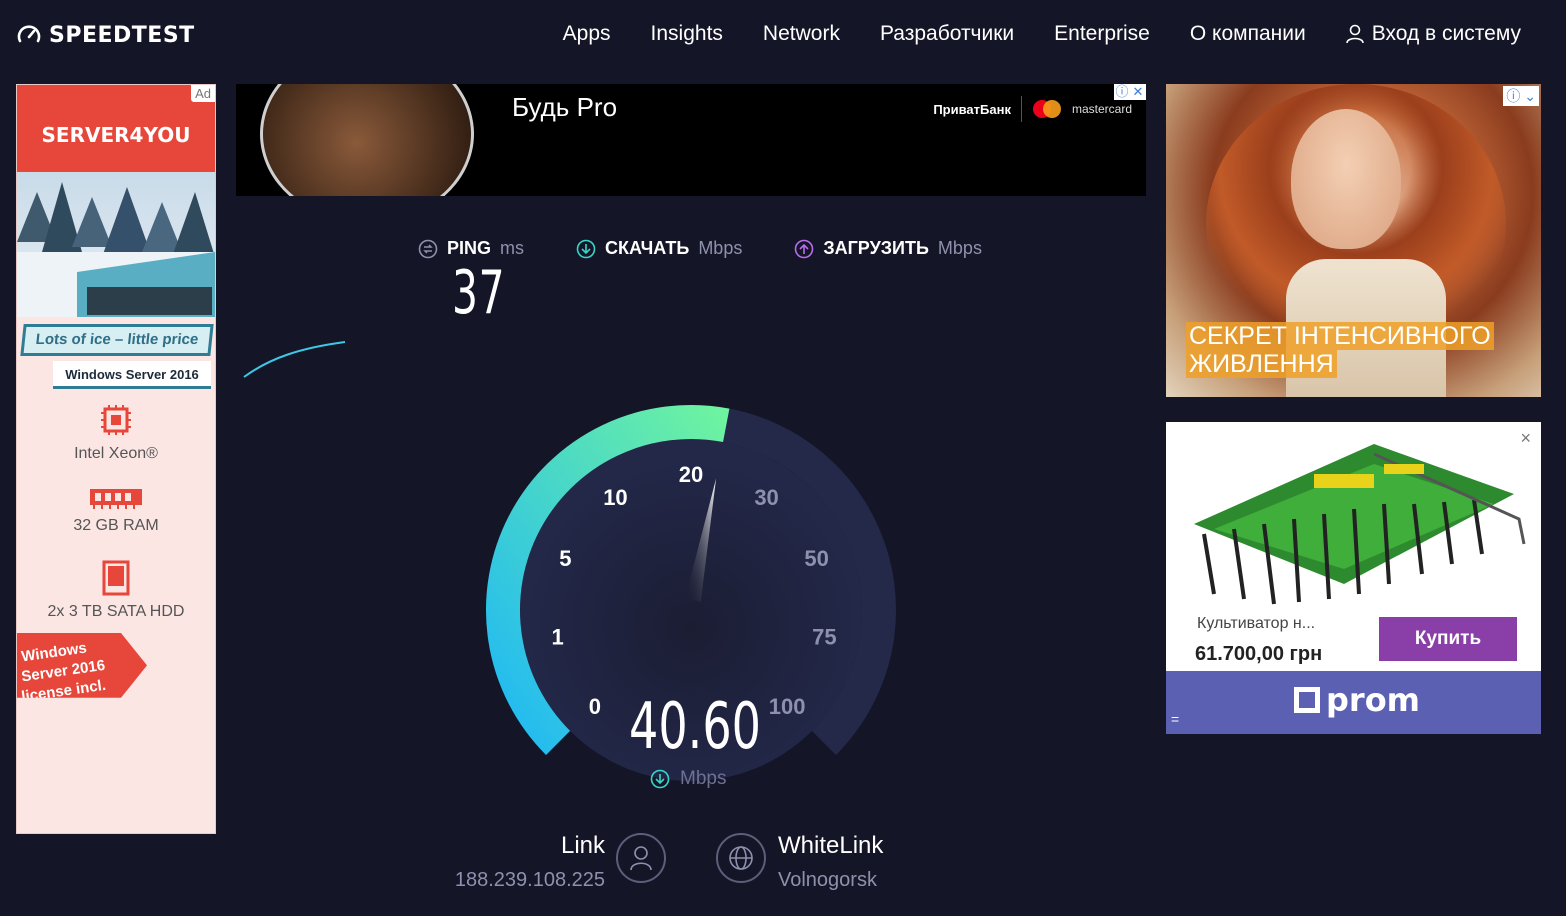 This screenshot has width=1566, height=916. I want to click on right-ad-banner-1: СЕКРЕТ ІНТЕНСИВНОГО ЖИВЛЕННЯ ⓘ ⌄, so click(1353, 240).